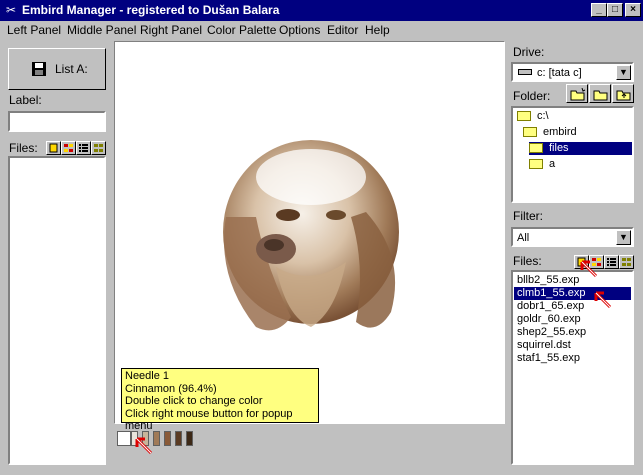 This screenshot has width=643, height=475. What do you see at coordinates (525, 72) in the screenshot?
I see `hard-drive-icon` at bounding box center [525, 72].